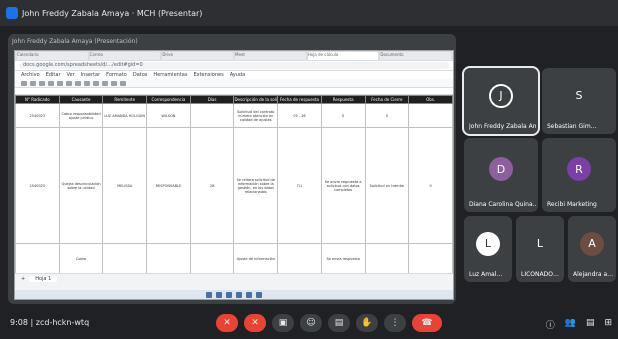  What do you see at coordinates (227, 323) in the screenshot?
I see `mic-off-button: ✕` at bounding box center [227, 323].